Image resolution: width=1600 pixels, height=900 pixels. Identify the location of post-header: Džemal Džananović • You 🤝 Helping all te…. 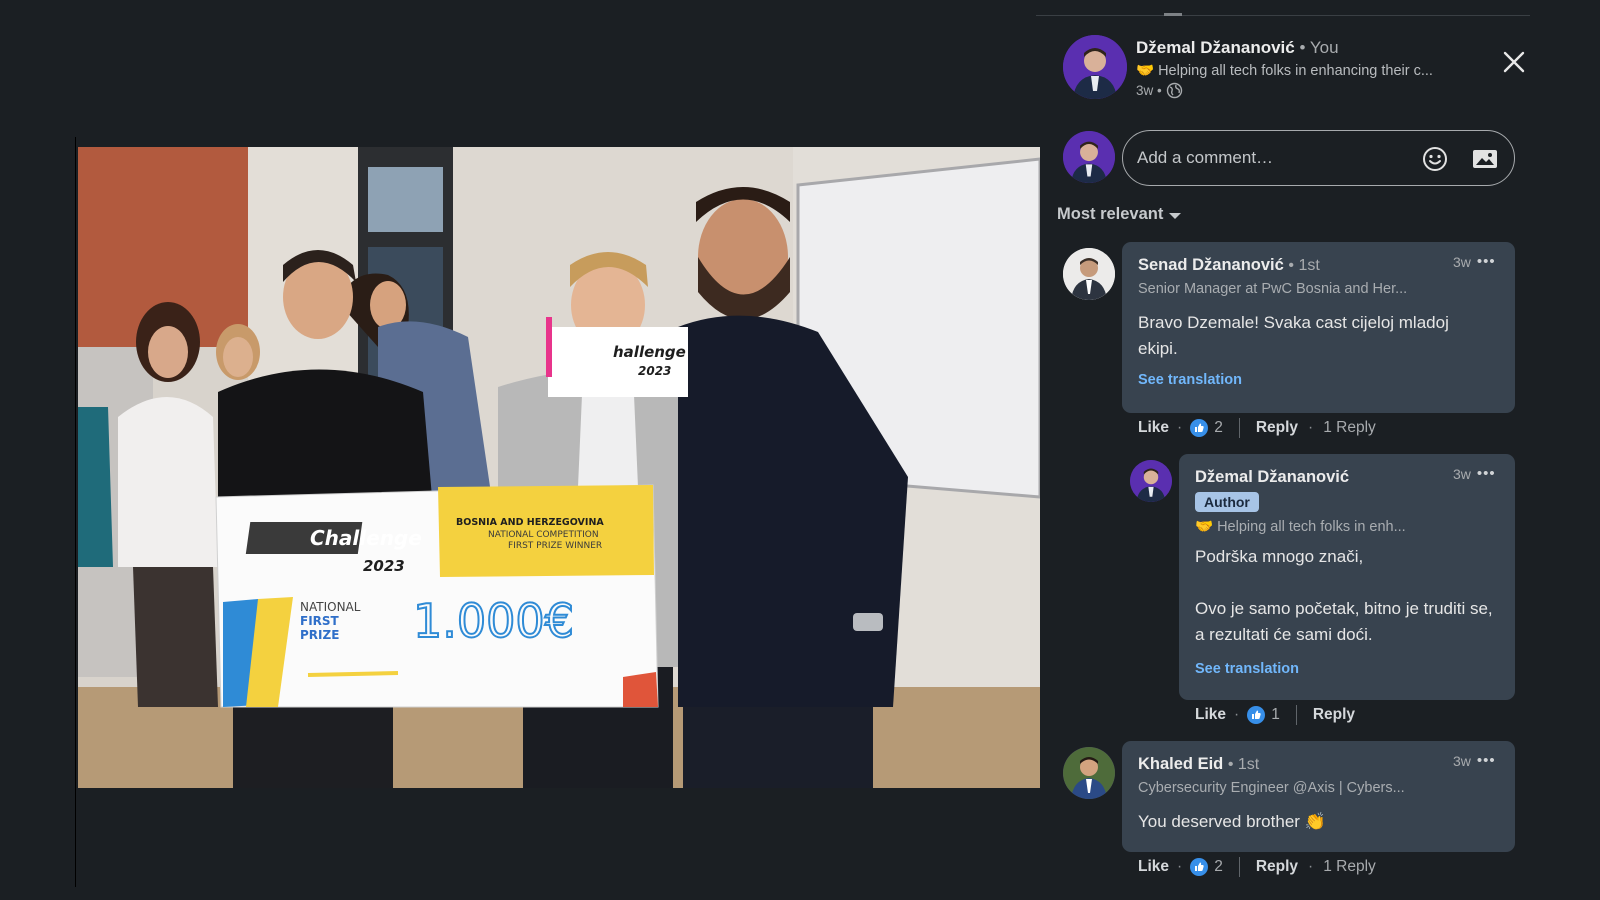
(1303, 70).